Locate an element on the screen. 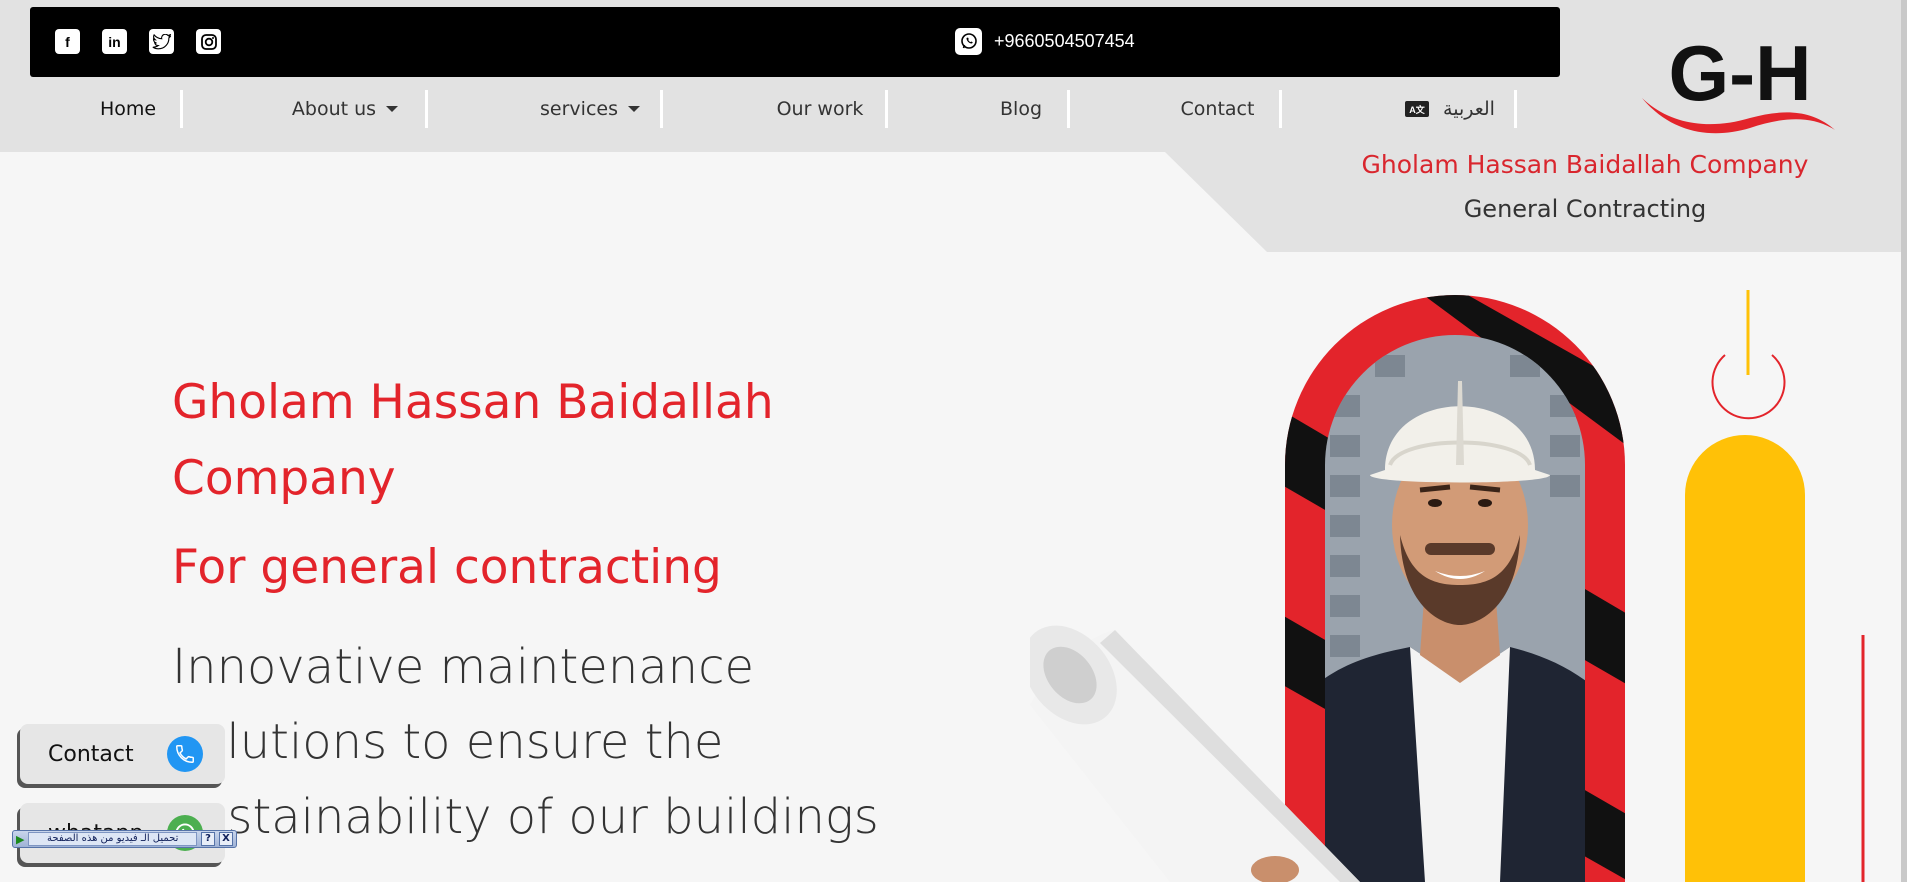 The width and height of the screenshot is (1907, 882). nav-about: About us is located at coordinates (345, 109).